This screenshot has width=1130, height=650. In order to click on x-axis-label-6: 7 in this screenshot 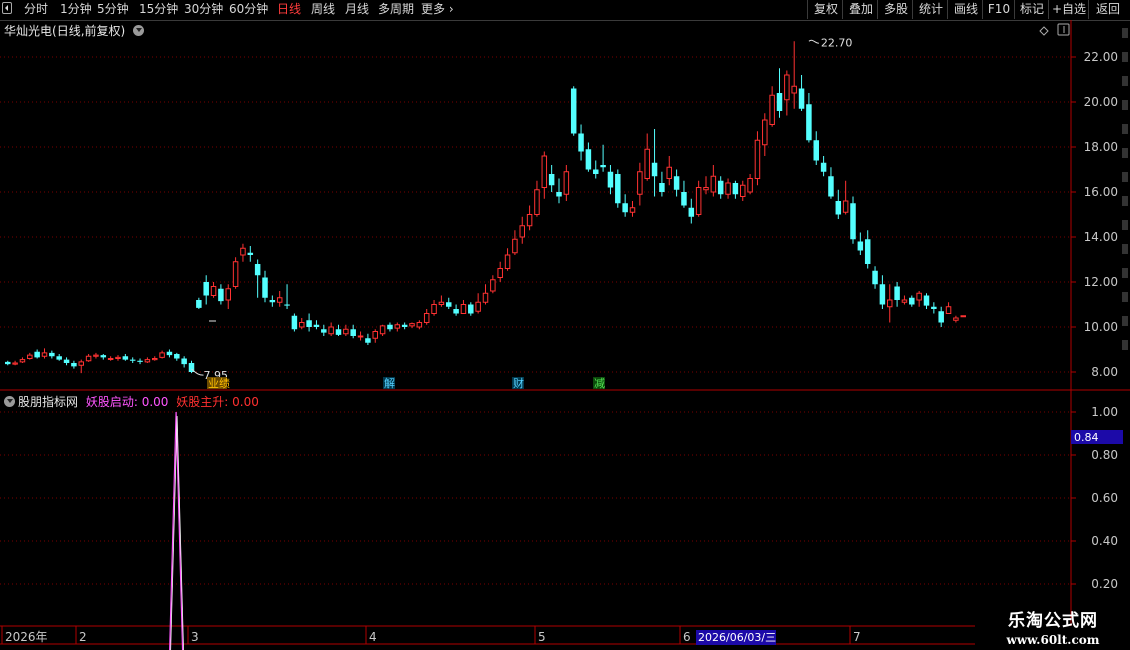, I will do `click(857, 637)`.